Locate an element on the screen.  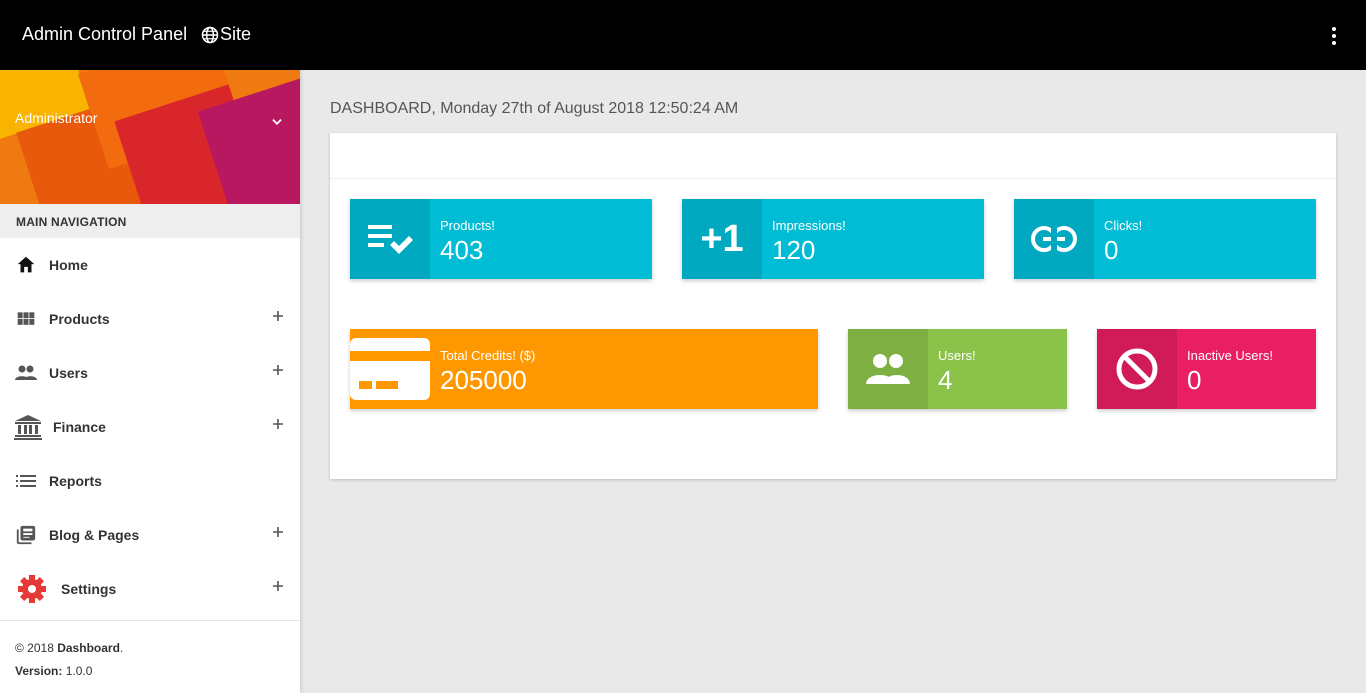
grid-icon is located at coordinates (26, 319).